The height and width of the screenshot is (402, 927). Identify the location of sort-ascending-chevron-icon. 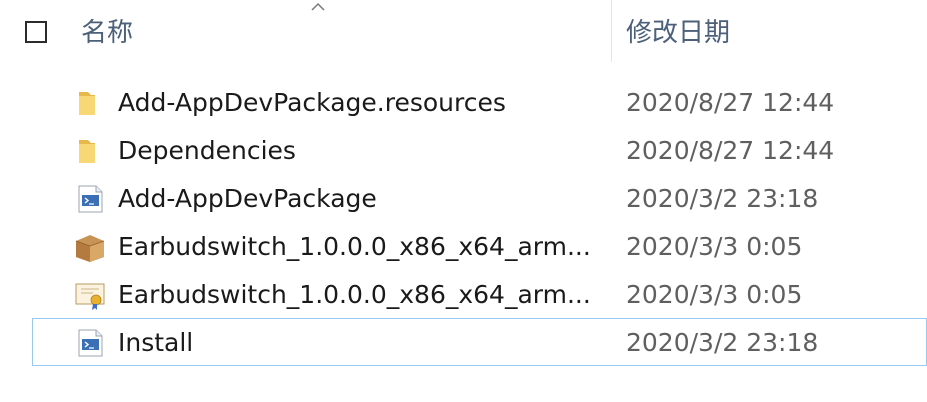
(318, 7).